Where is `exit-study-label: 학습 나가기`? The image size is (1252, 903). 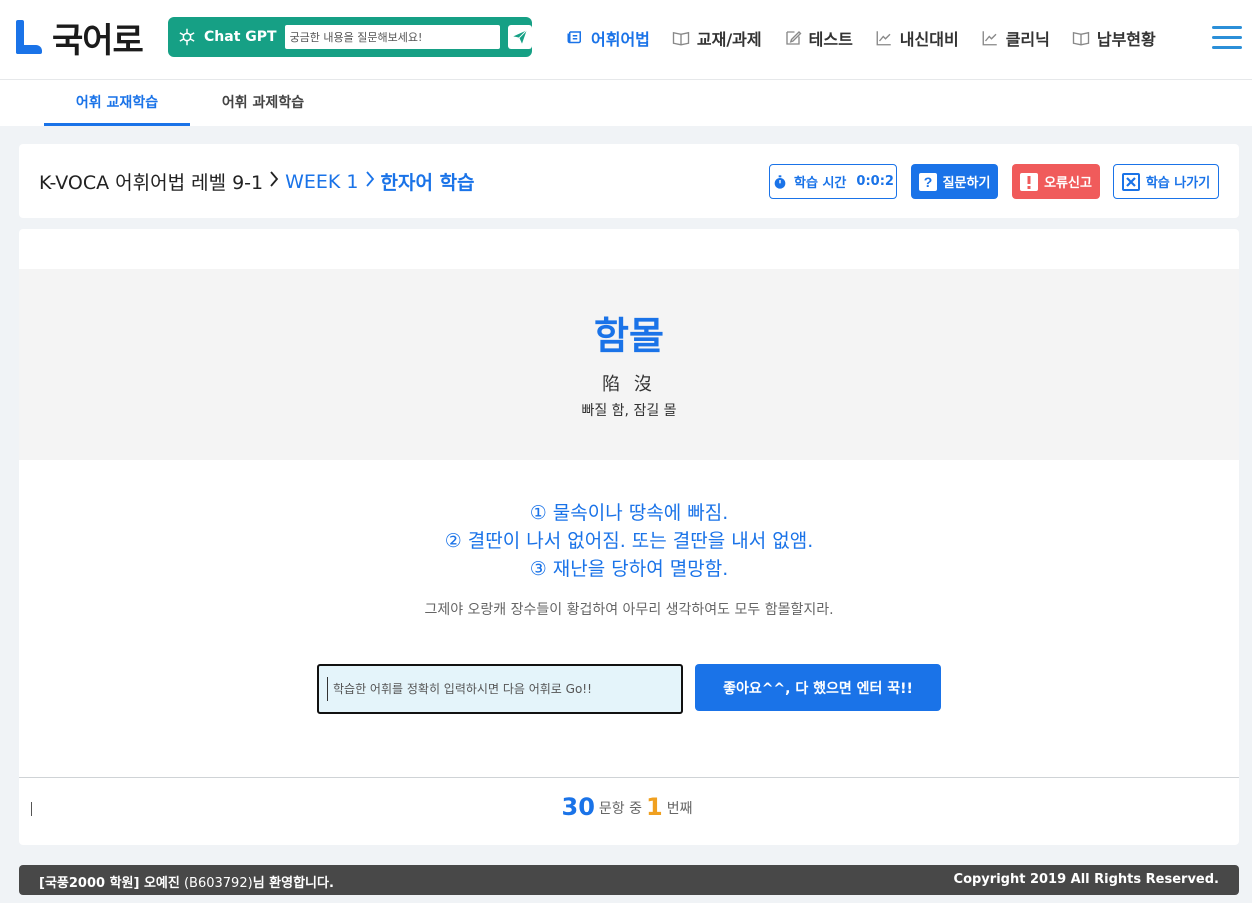
exit-study-label: 학습 나가기 is located at coordinates (1178, 183).